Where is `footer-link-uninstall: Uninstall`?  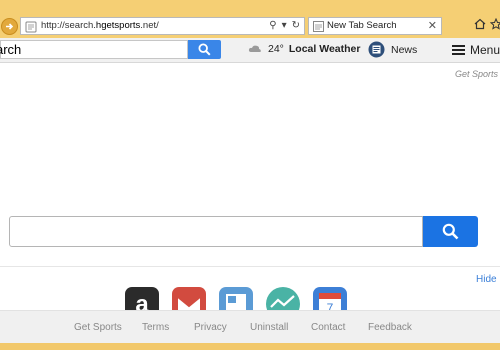
footer-link-uninstall: Uninstall is located at coordinates (269, 327).